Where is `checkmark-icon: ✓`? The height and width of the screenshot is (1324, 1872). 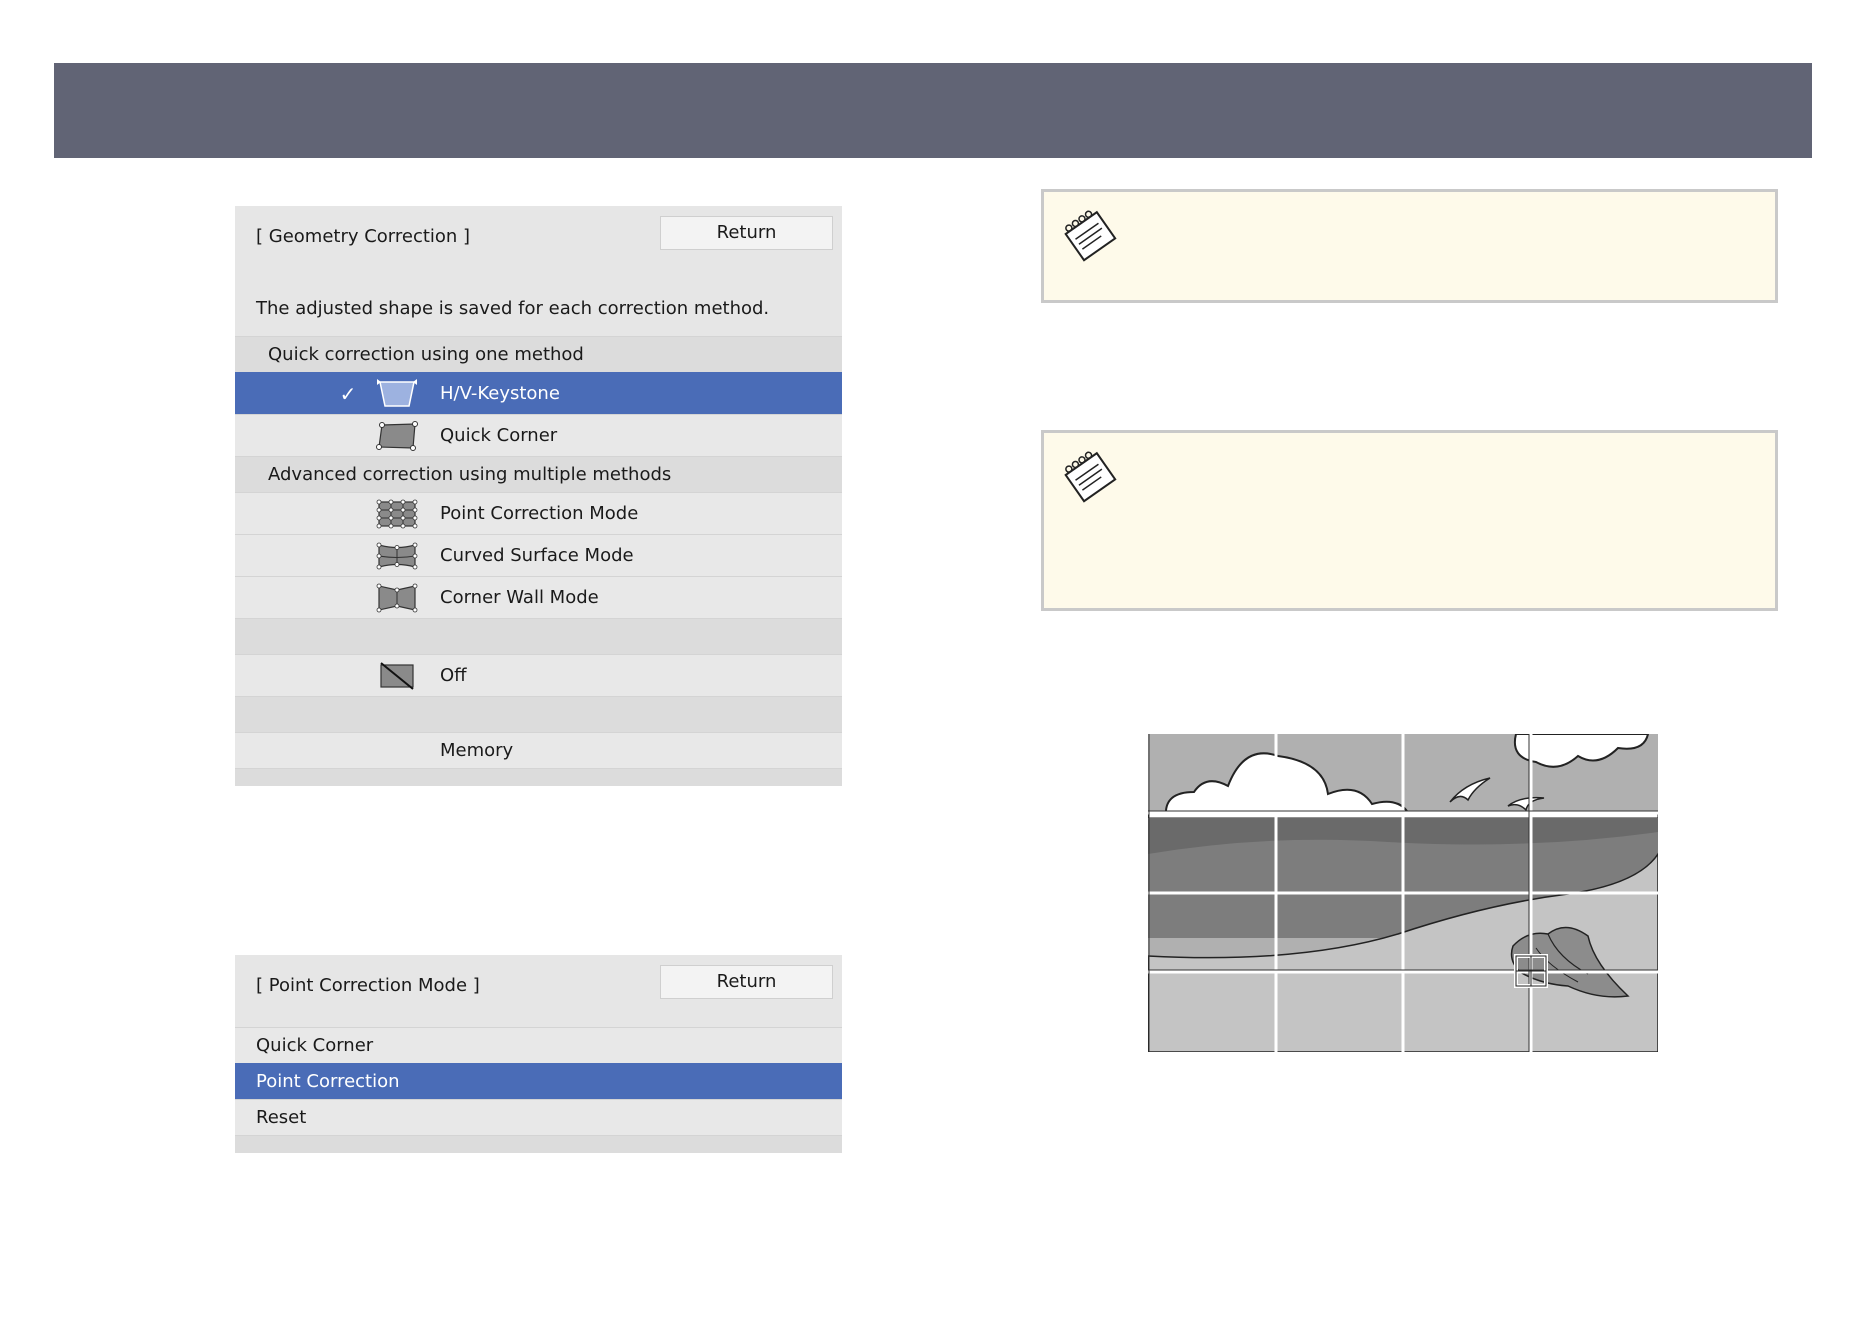
checkmark-icon: ✓ is located at coordinates (348, 393).